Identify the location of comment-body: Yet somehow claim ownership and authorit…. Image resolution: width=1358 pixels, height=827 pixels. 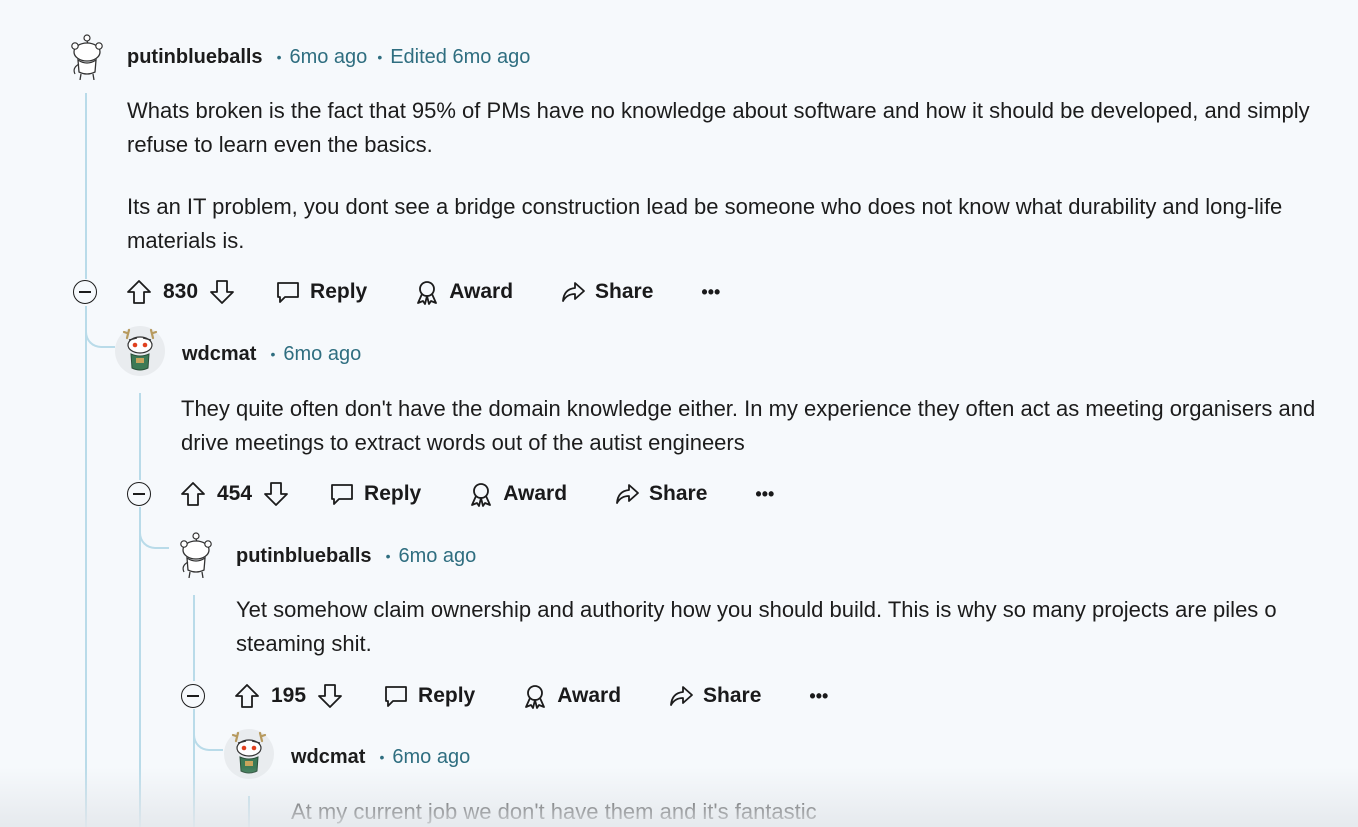
(791, 627).